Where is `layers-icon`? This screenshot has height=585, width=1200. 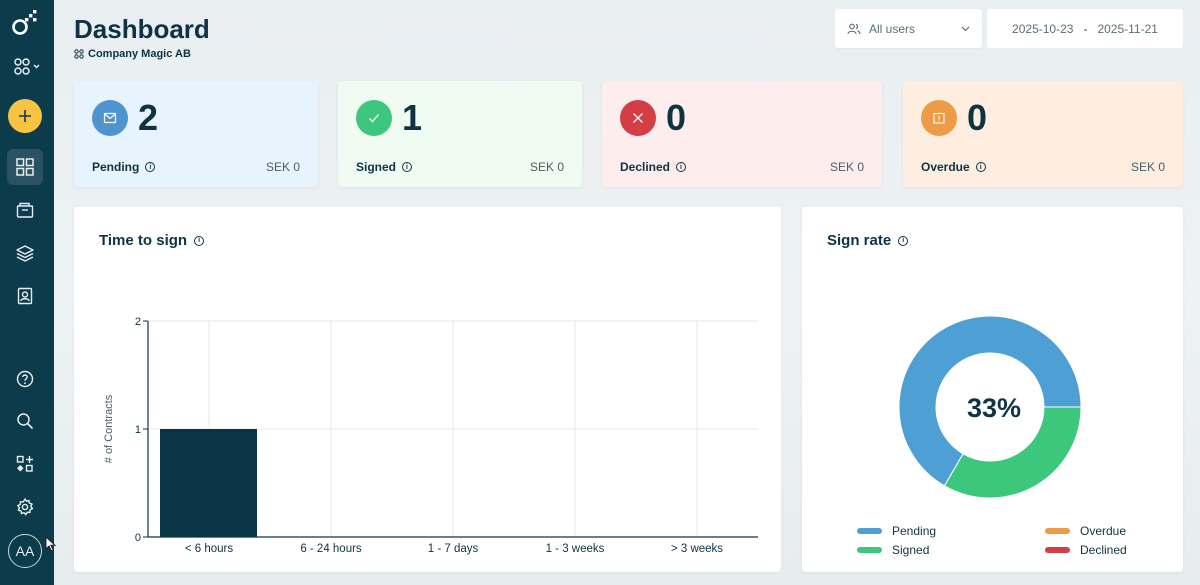 layers-icon is located at coordinates (25, 253).